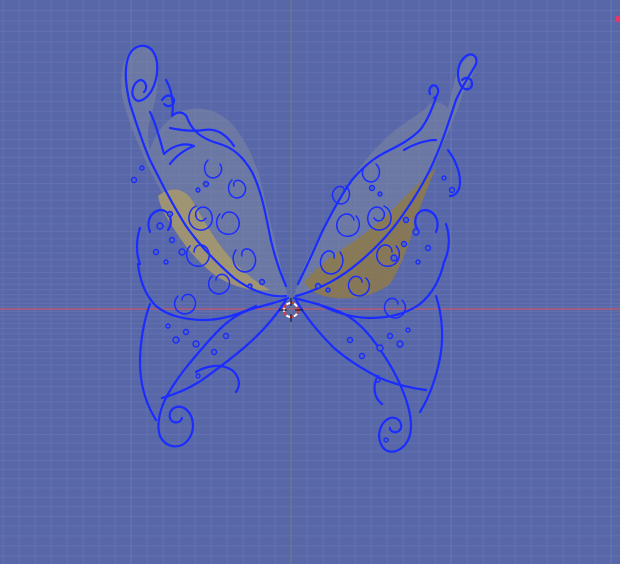 The image size is (620, 564). Describe the element at coordinates (291, 310) in the screenshot. I see `3d-cursor-icon` at that location.